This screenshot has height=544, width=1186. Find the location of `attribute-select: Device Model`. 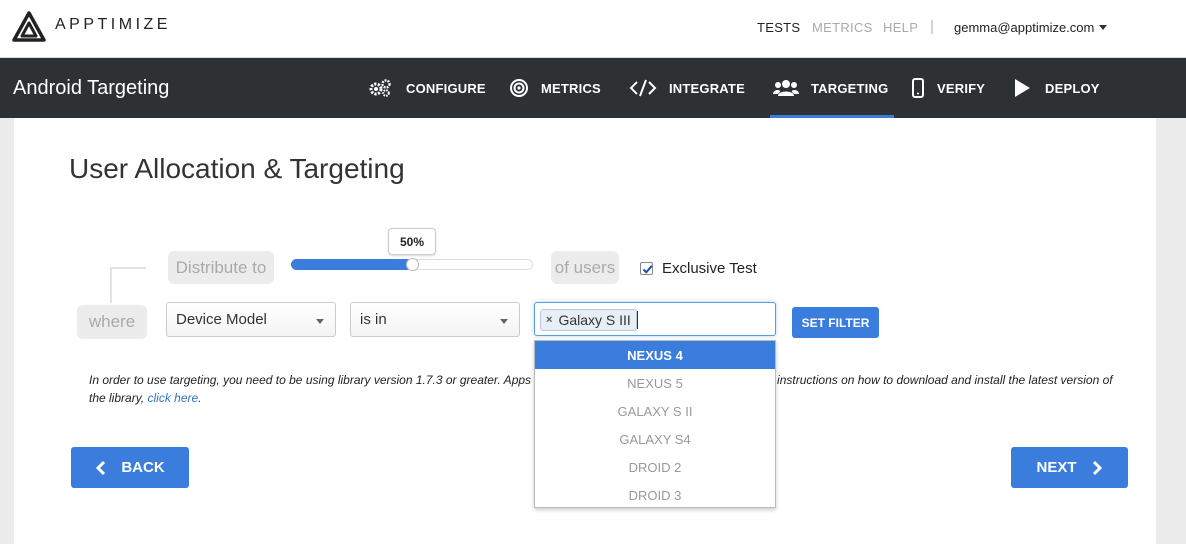

attribute-select: Device Model is located at coordinates (251, 319).